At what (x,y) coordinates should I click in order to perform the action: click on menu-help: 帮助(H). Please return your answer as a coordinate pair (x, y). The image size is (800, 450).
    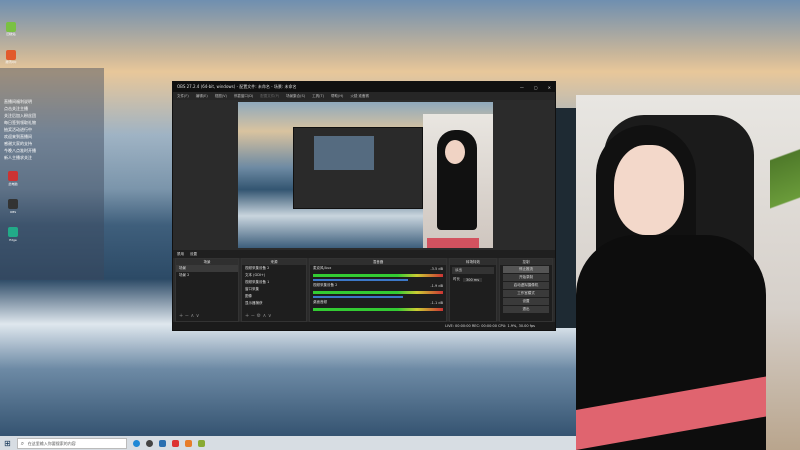
    Looking at the image, I should click on (337, 96).